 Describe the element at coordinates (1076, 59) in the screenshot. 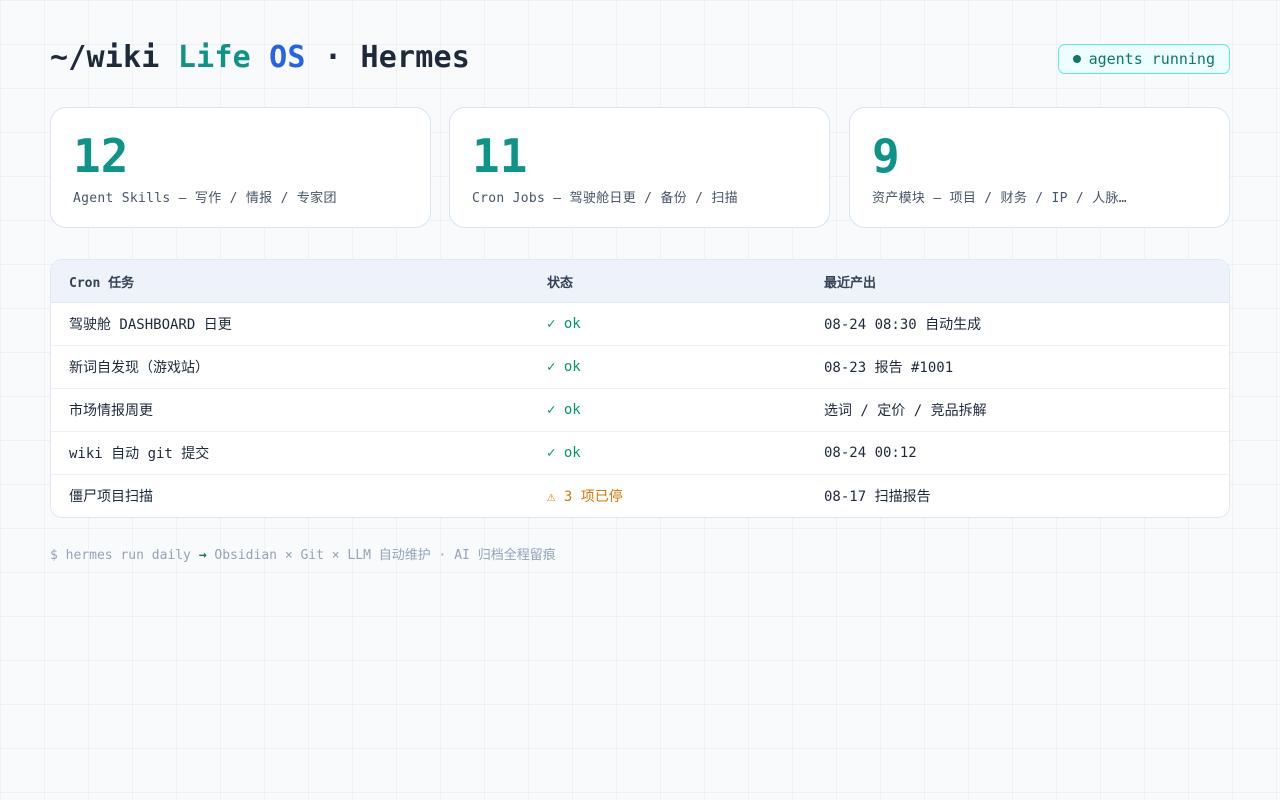

I see `status-dot-icon` at that location.